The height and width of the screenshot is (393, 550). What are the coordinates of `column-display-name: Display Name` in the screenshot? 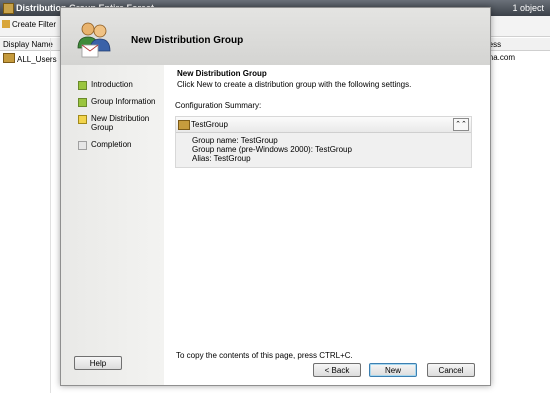 It's located at (28, 44).